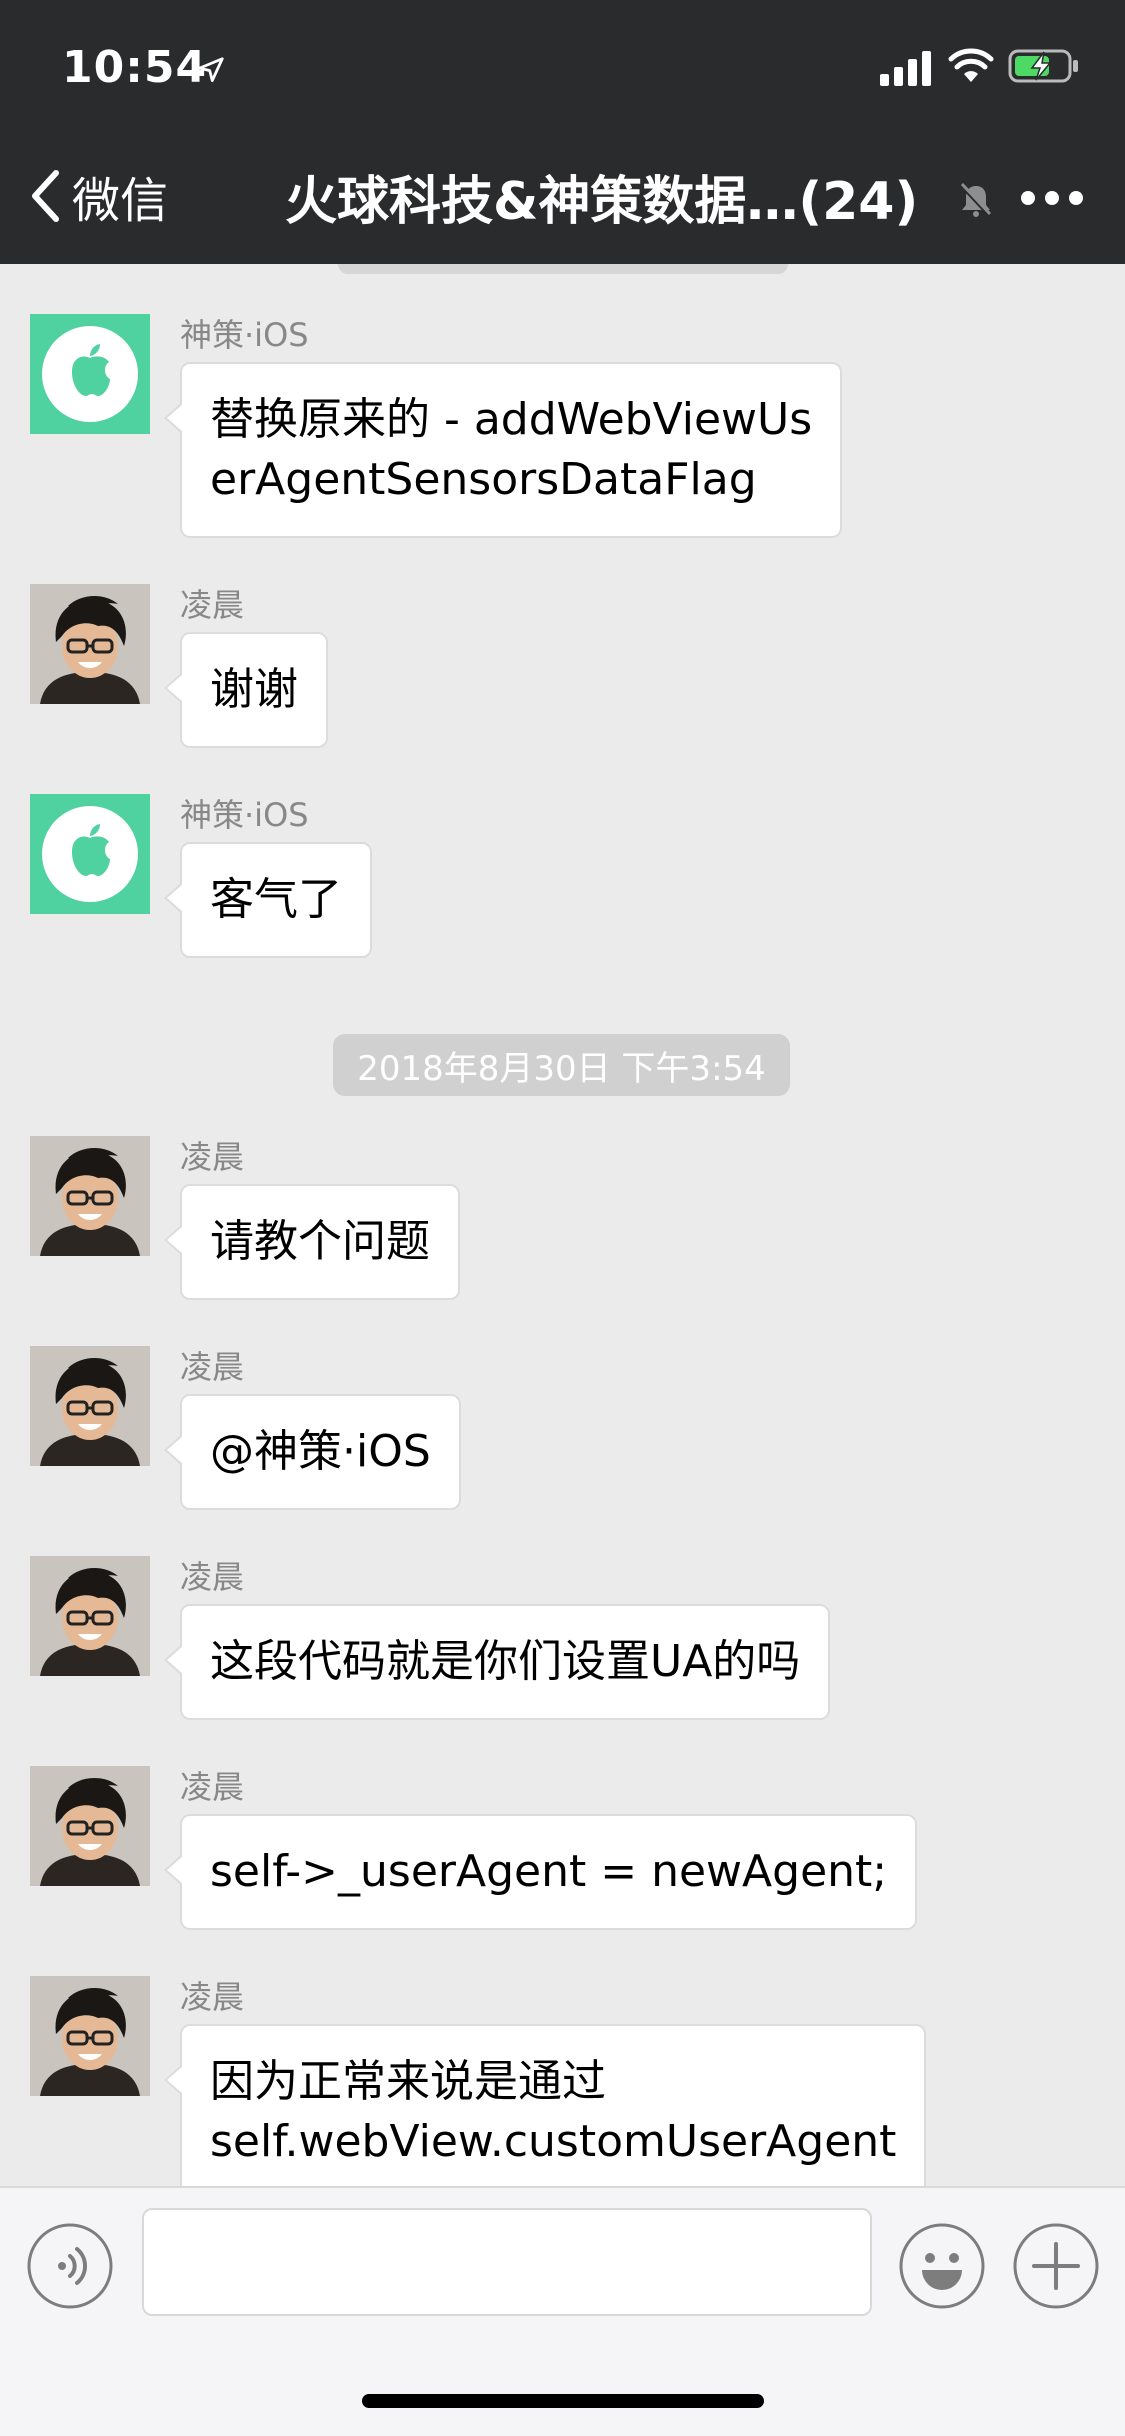 The height and width of the screenshot is (2436, 1125). What do you see at coordinates (120, 201) in the screenshot?
I see `back-label: 微信` at bounding box center [120, 201].